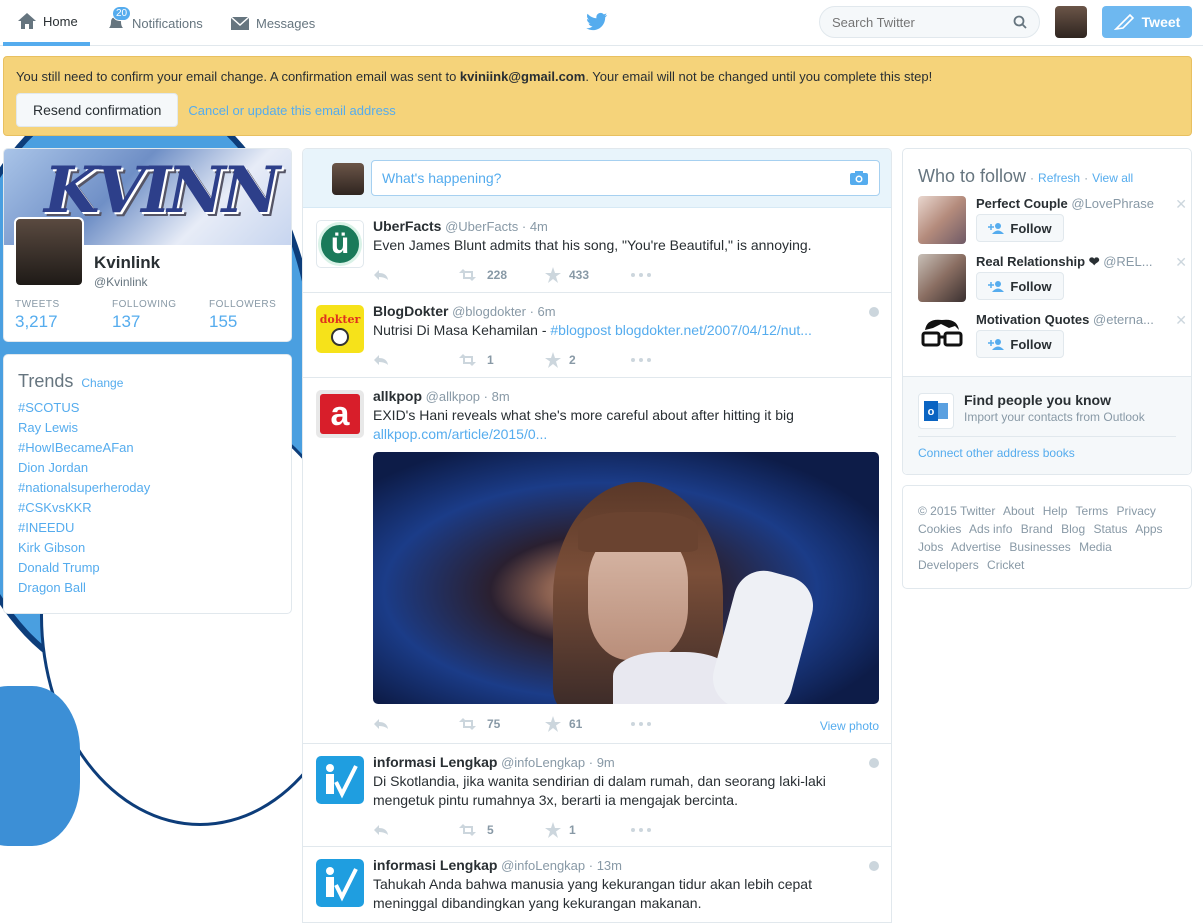 The width and height of the screenshot is (1203, 923). I want to click on trend-item: #CSKvsKKR, so click(147, 508).